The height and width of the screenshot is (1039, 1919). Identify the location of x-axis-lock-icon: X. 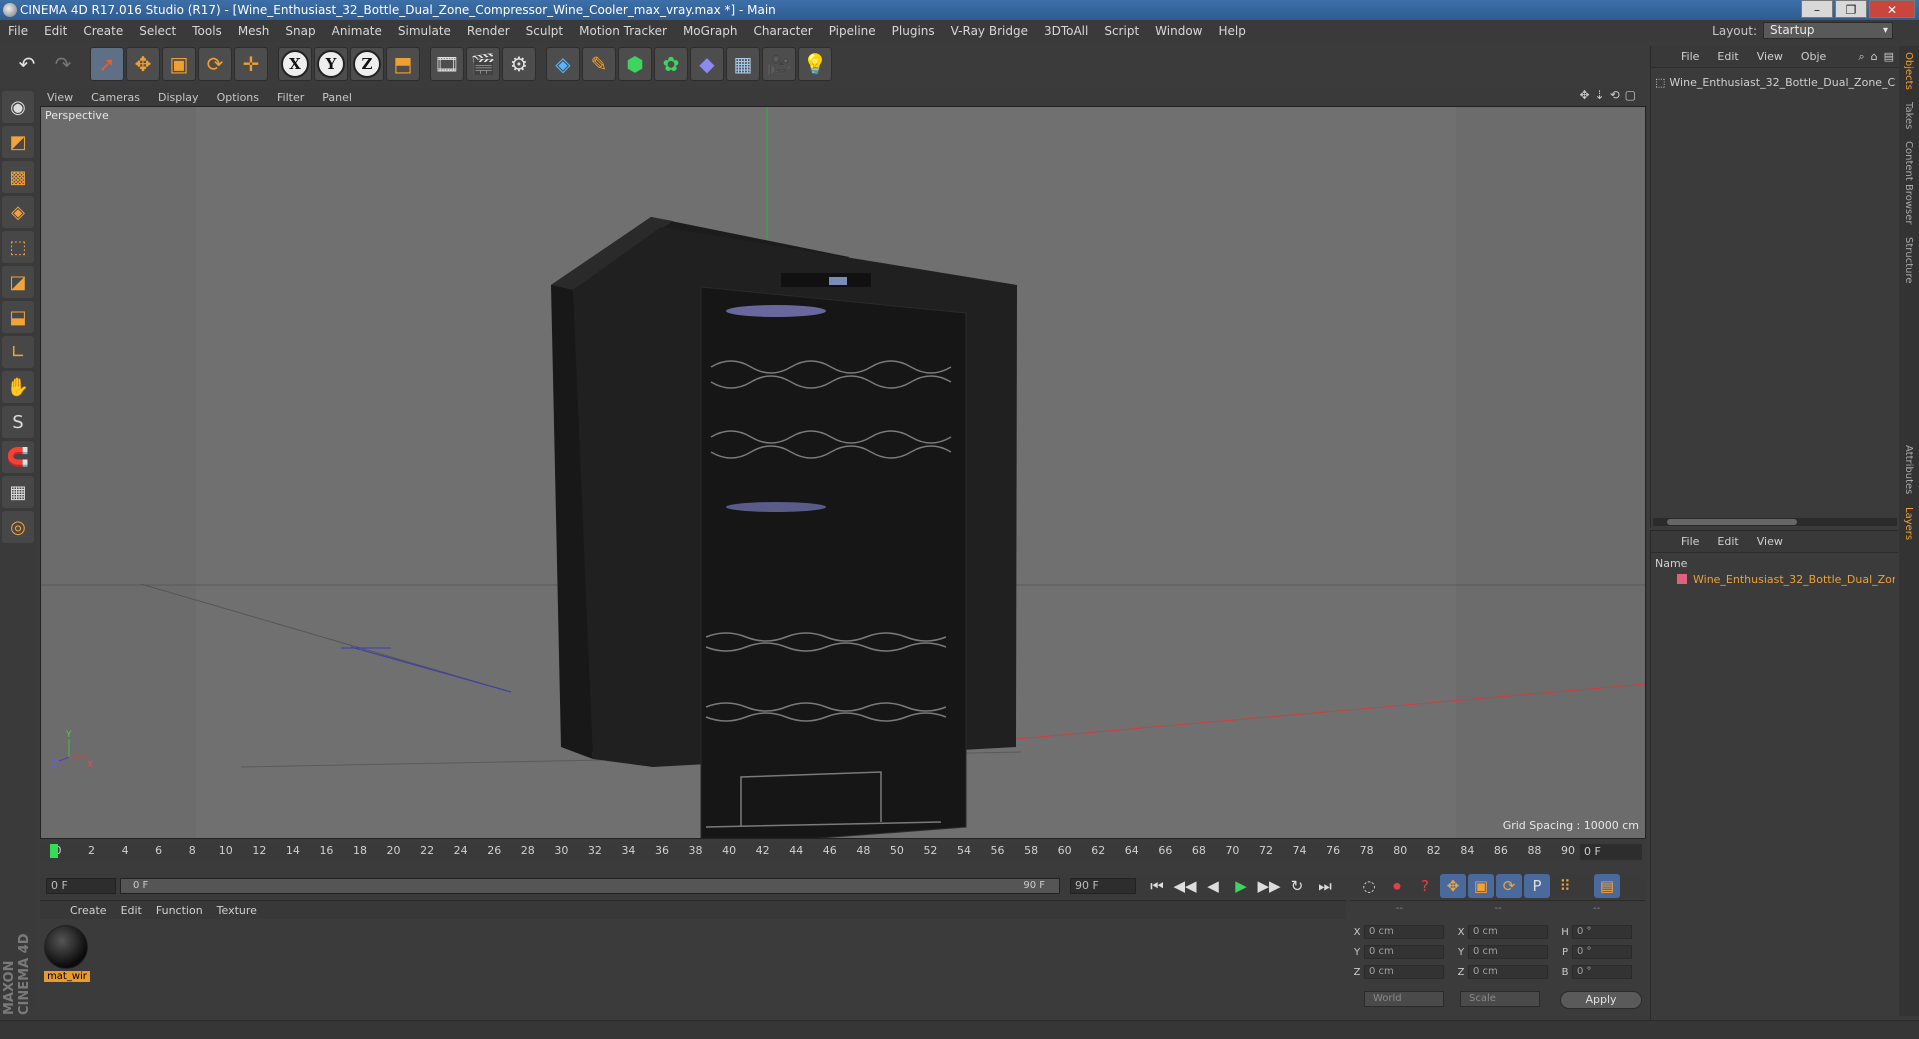
(295, 64).